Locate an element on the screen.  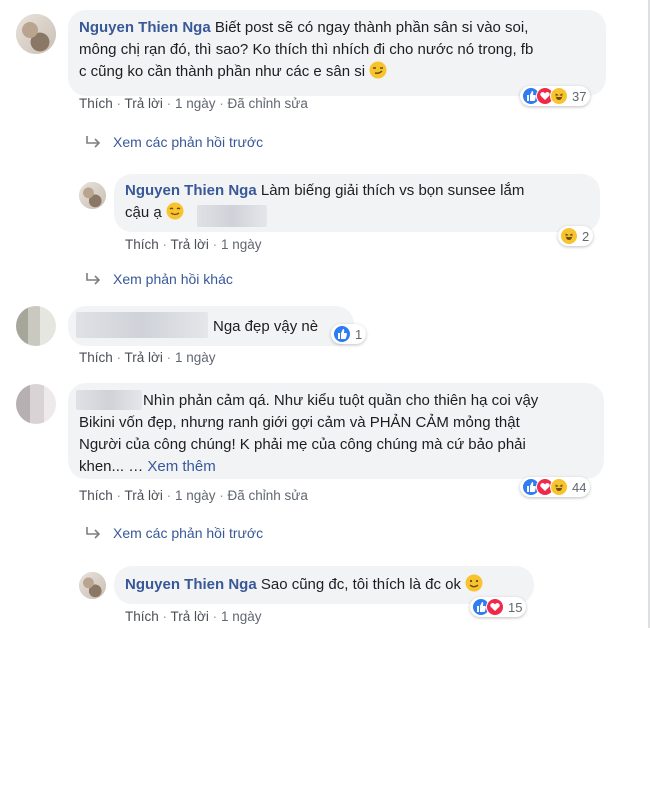
reaction-summary: 1 is located at coordinates (349, 334).